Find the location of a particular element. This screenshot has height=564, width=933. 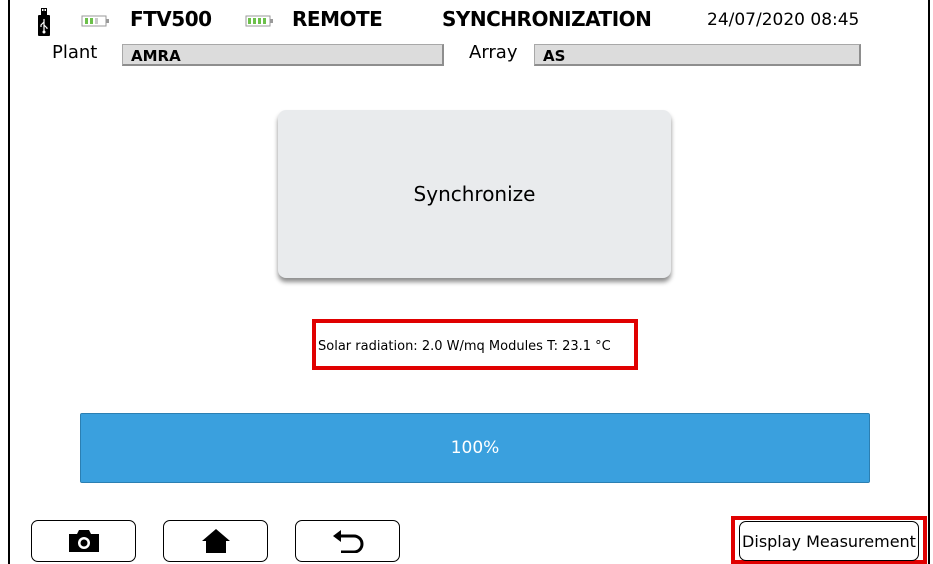

back-arrow-icon is located at coordinates (347, 541).